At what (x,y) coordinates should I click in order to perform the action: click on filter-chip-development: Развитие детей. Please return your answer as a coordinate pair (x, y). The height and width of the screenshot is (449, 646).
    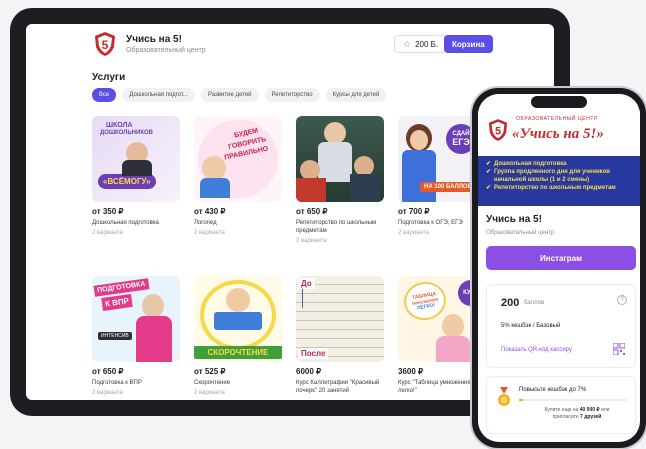
    Looking at the image, I should click on (230, 95).